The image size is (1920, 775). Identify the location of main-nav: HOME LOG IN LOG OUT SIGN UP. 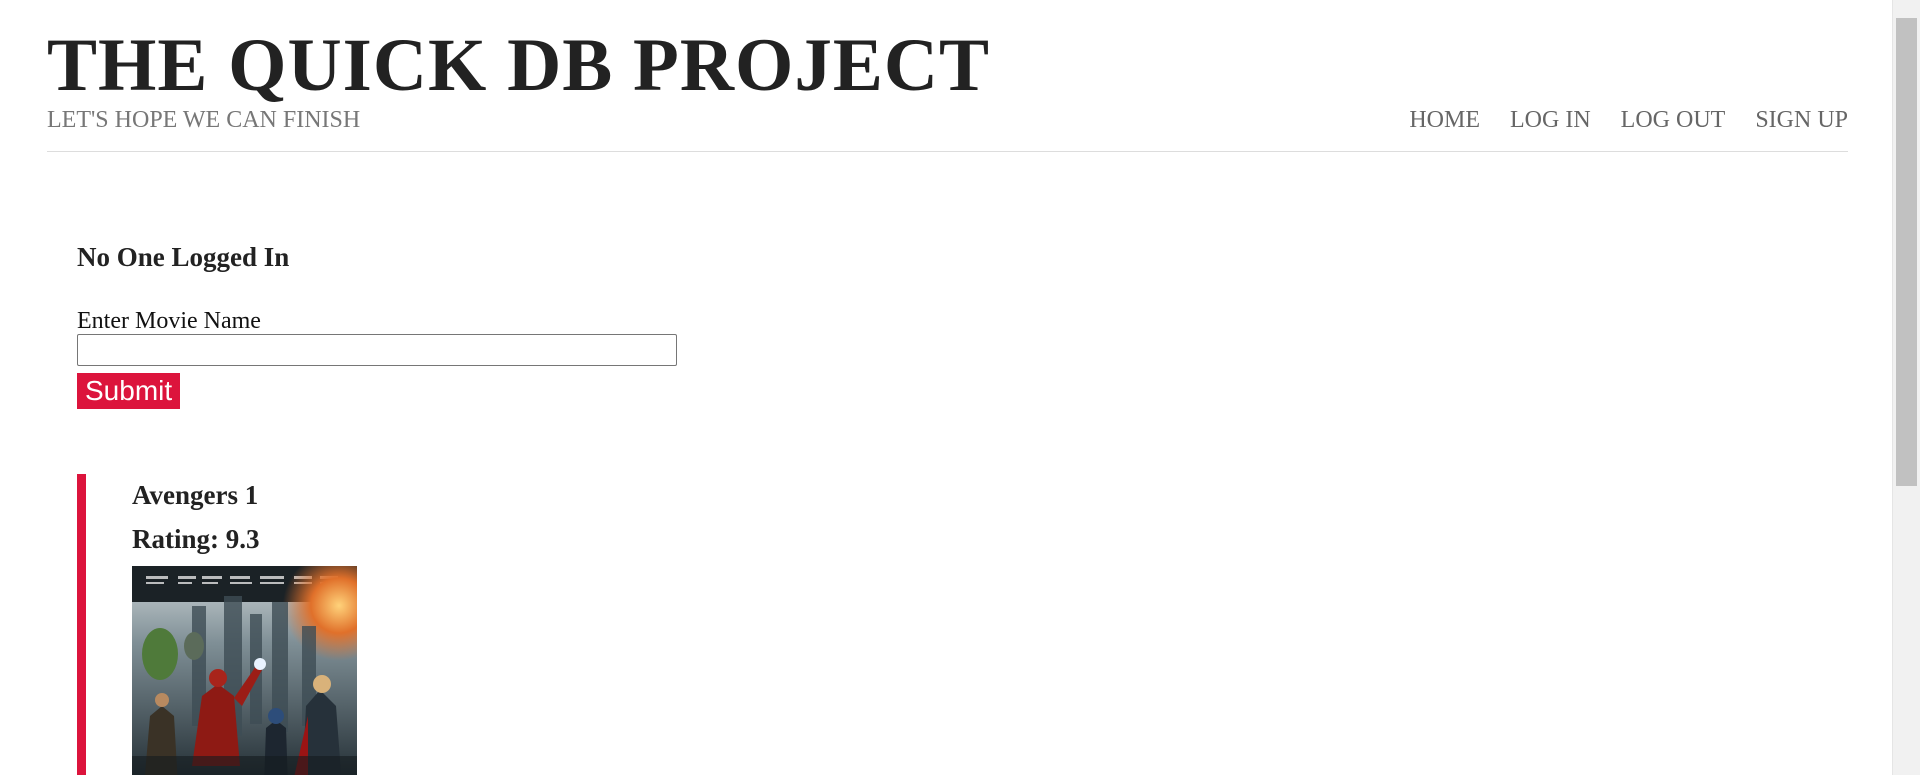
(1628, 120).